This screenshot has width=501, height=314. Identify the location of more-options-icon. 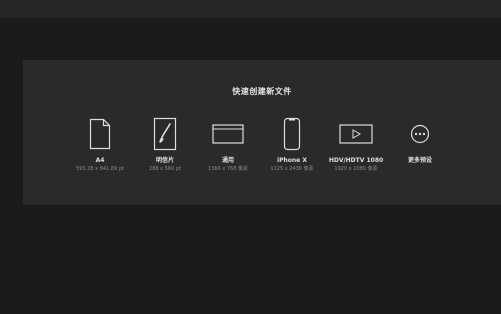
(420, 133).